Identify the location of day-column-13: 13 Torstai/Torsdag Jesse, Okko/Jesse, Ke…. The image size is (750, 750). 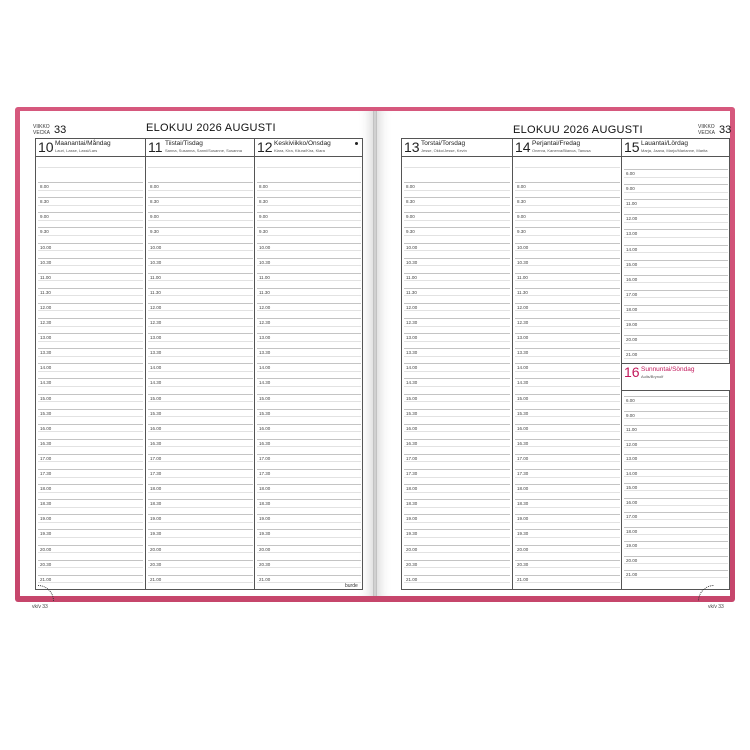
(457, 364).